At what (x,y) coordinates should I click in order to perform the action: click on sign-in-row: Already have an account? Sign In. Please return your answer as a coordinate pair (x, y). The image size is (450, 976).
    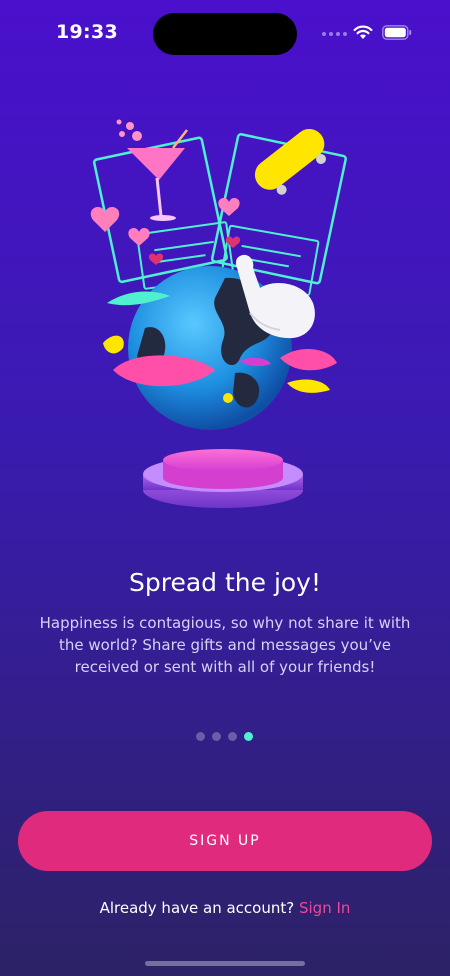
    Looking at the image, I should click on (225, 908).